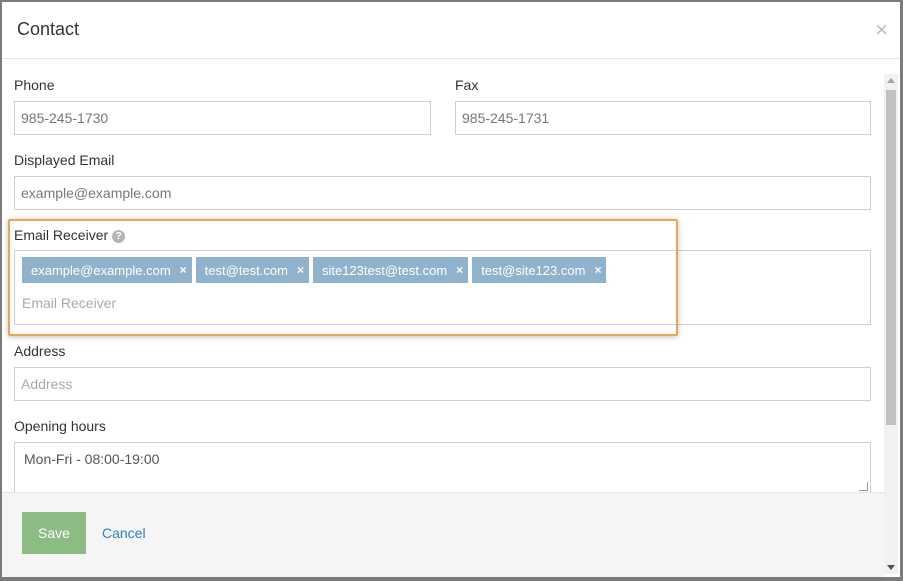 This screenshot has height=581, width=903. Describe the element at coordinates (61, 235) in the screenshot. I see `email-receiver-label: Email Receiver` at that location.